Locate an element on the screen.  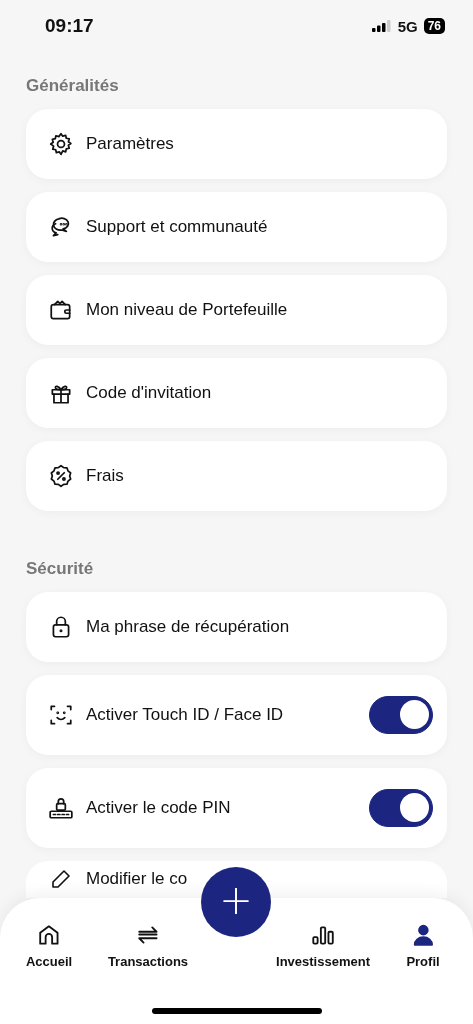
gear-icon is located at coordinates (61, 144).